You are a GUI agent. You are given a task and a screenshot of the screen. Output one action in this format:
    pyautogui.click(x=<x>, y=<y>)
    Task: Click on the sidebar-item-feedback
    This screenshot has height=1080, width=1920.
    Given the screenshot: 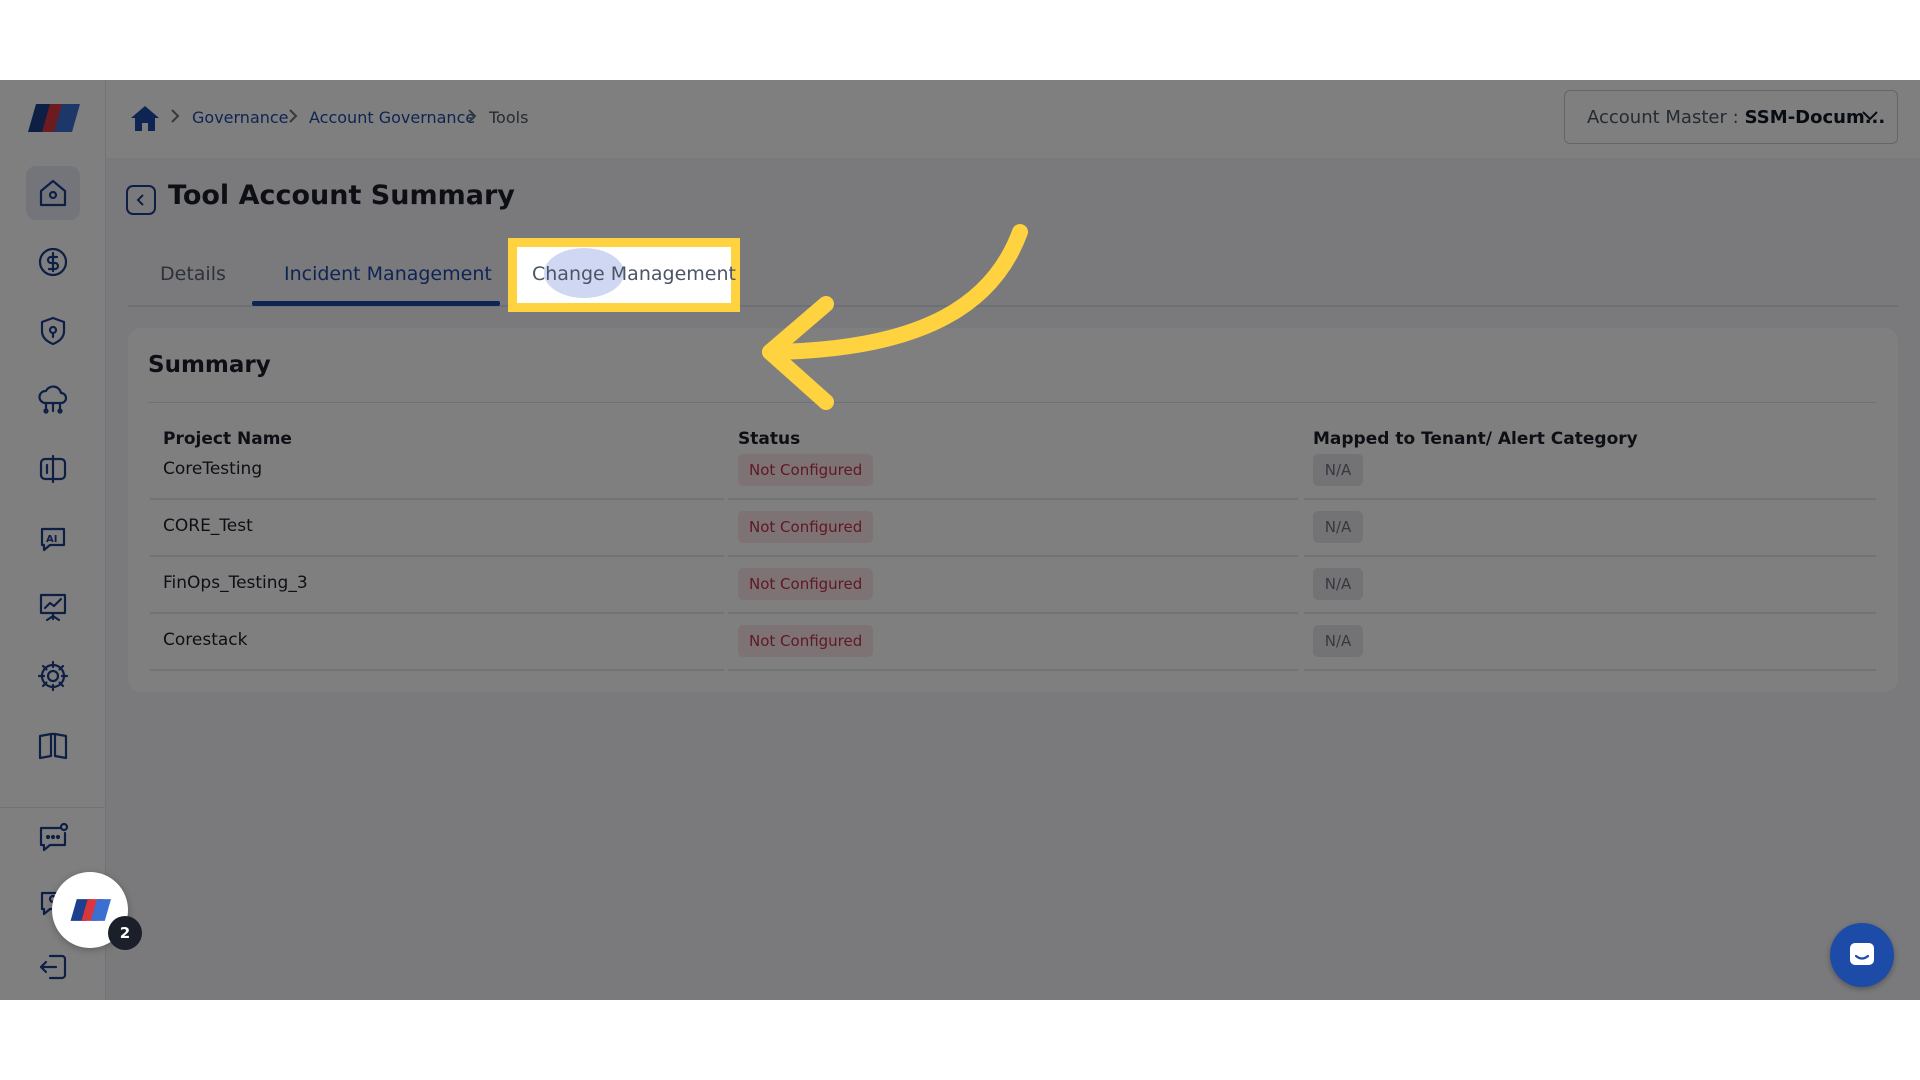 What is the action you would take?
    pyautogui.click(x=53, y=838)
    